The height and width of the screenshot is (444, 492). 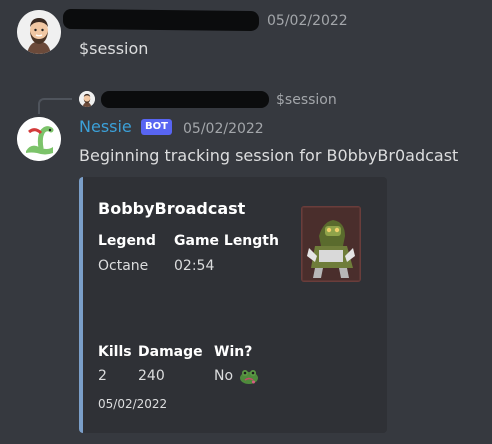 I want to click on user-avatar, so click(x=39, y=32).